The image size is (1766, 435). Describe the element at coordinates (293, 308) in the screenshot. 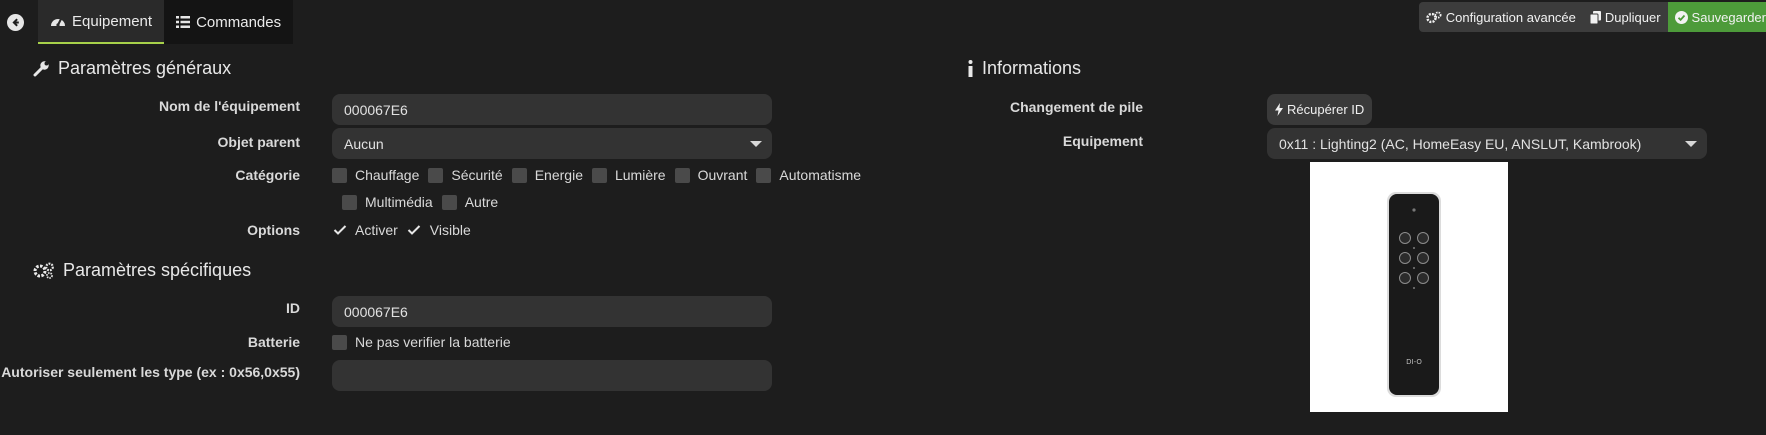

I see `id-label: ID` at that location.